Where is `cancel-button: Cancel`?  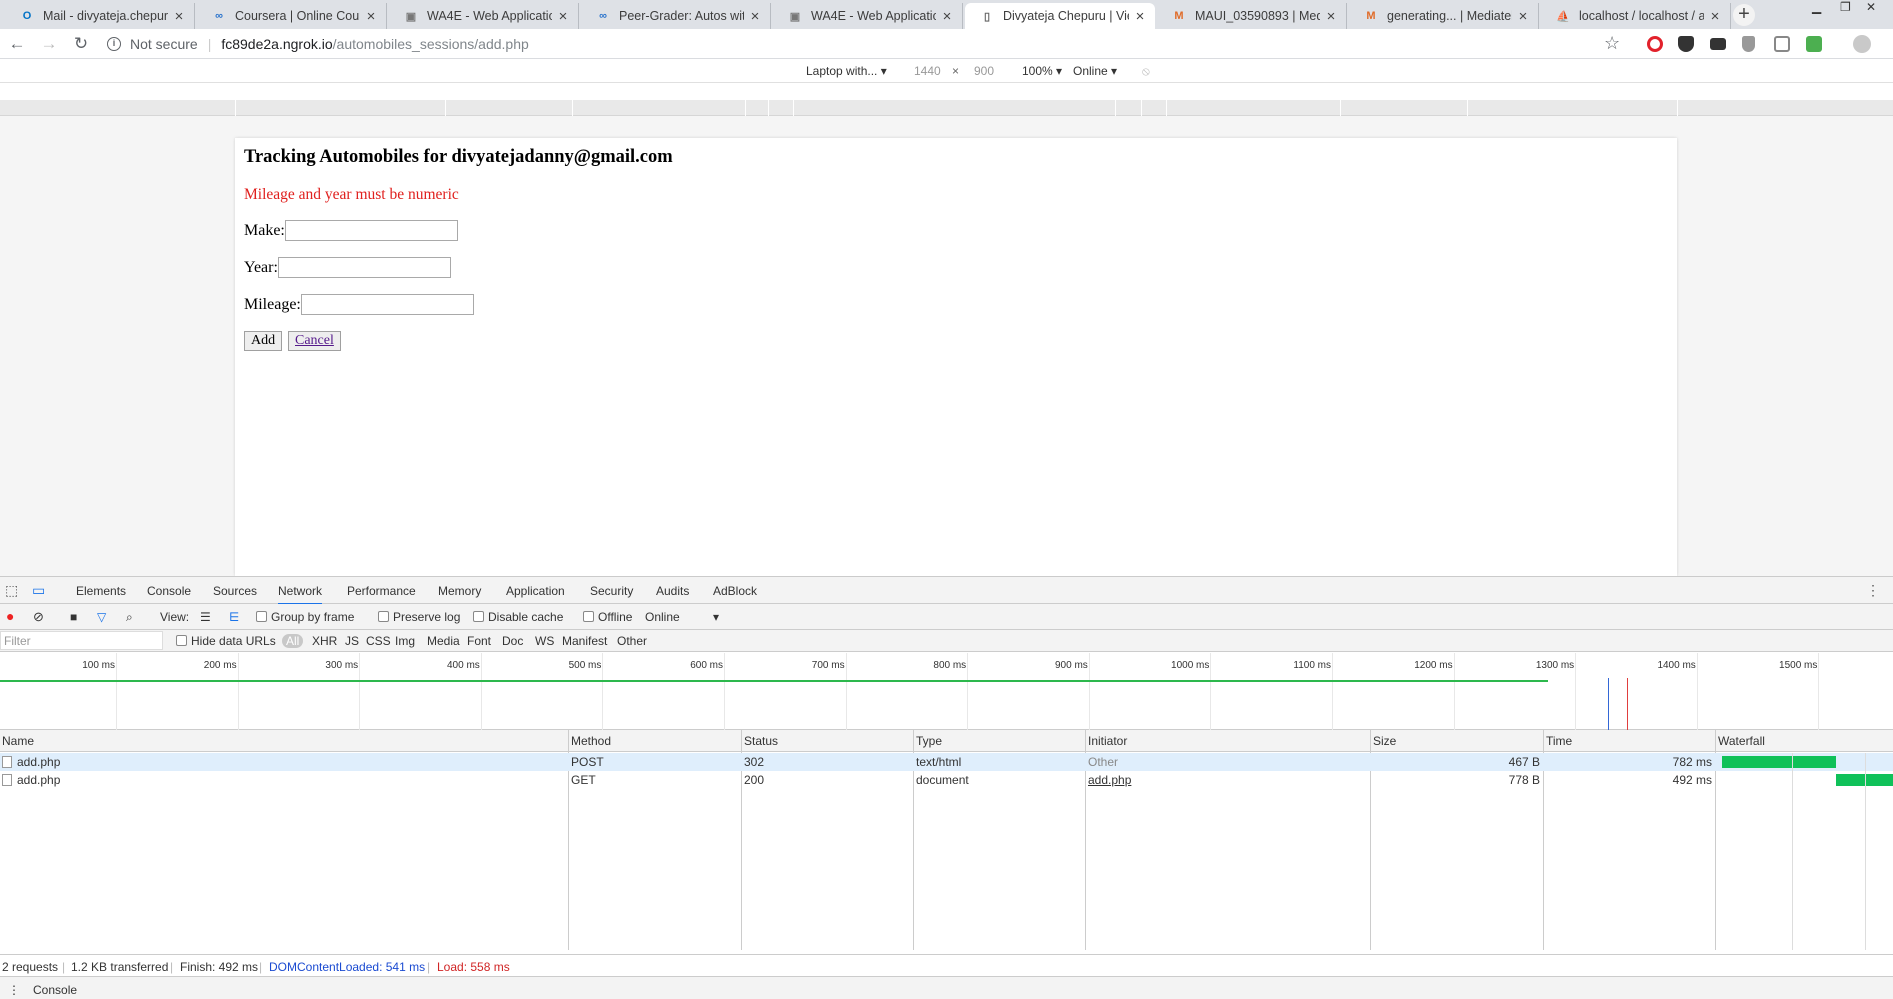
cancel-button: Cancel is located at coordinates (314, 341).